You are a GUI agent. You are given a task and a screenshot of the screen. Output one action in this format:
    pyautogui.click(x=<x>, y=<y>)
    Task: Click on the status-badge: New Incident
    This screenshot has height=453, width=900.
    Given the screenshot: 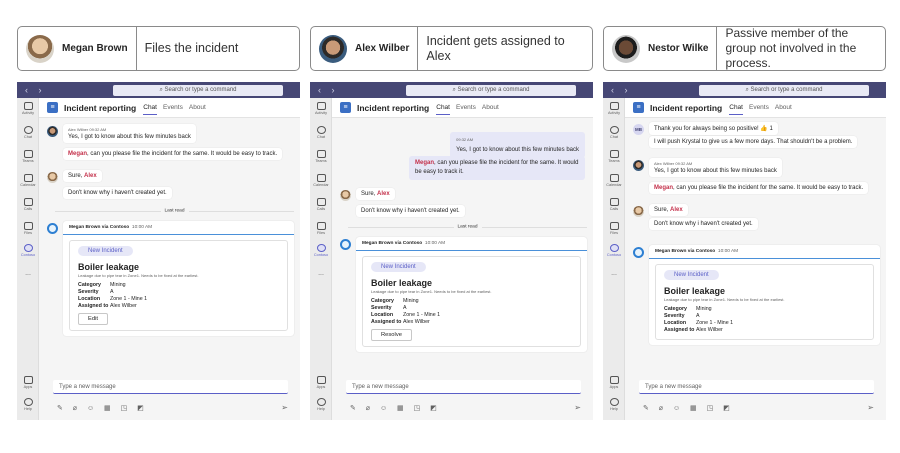 What is the action you would take?
    pyautogui.click(x=398, y=267)
    